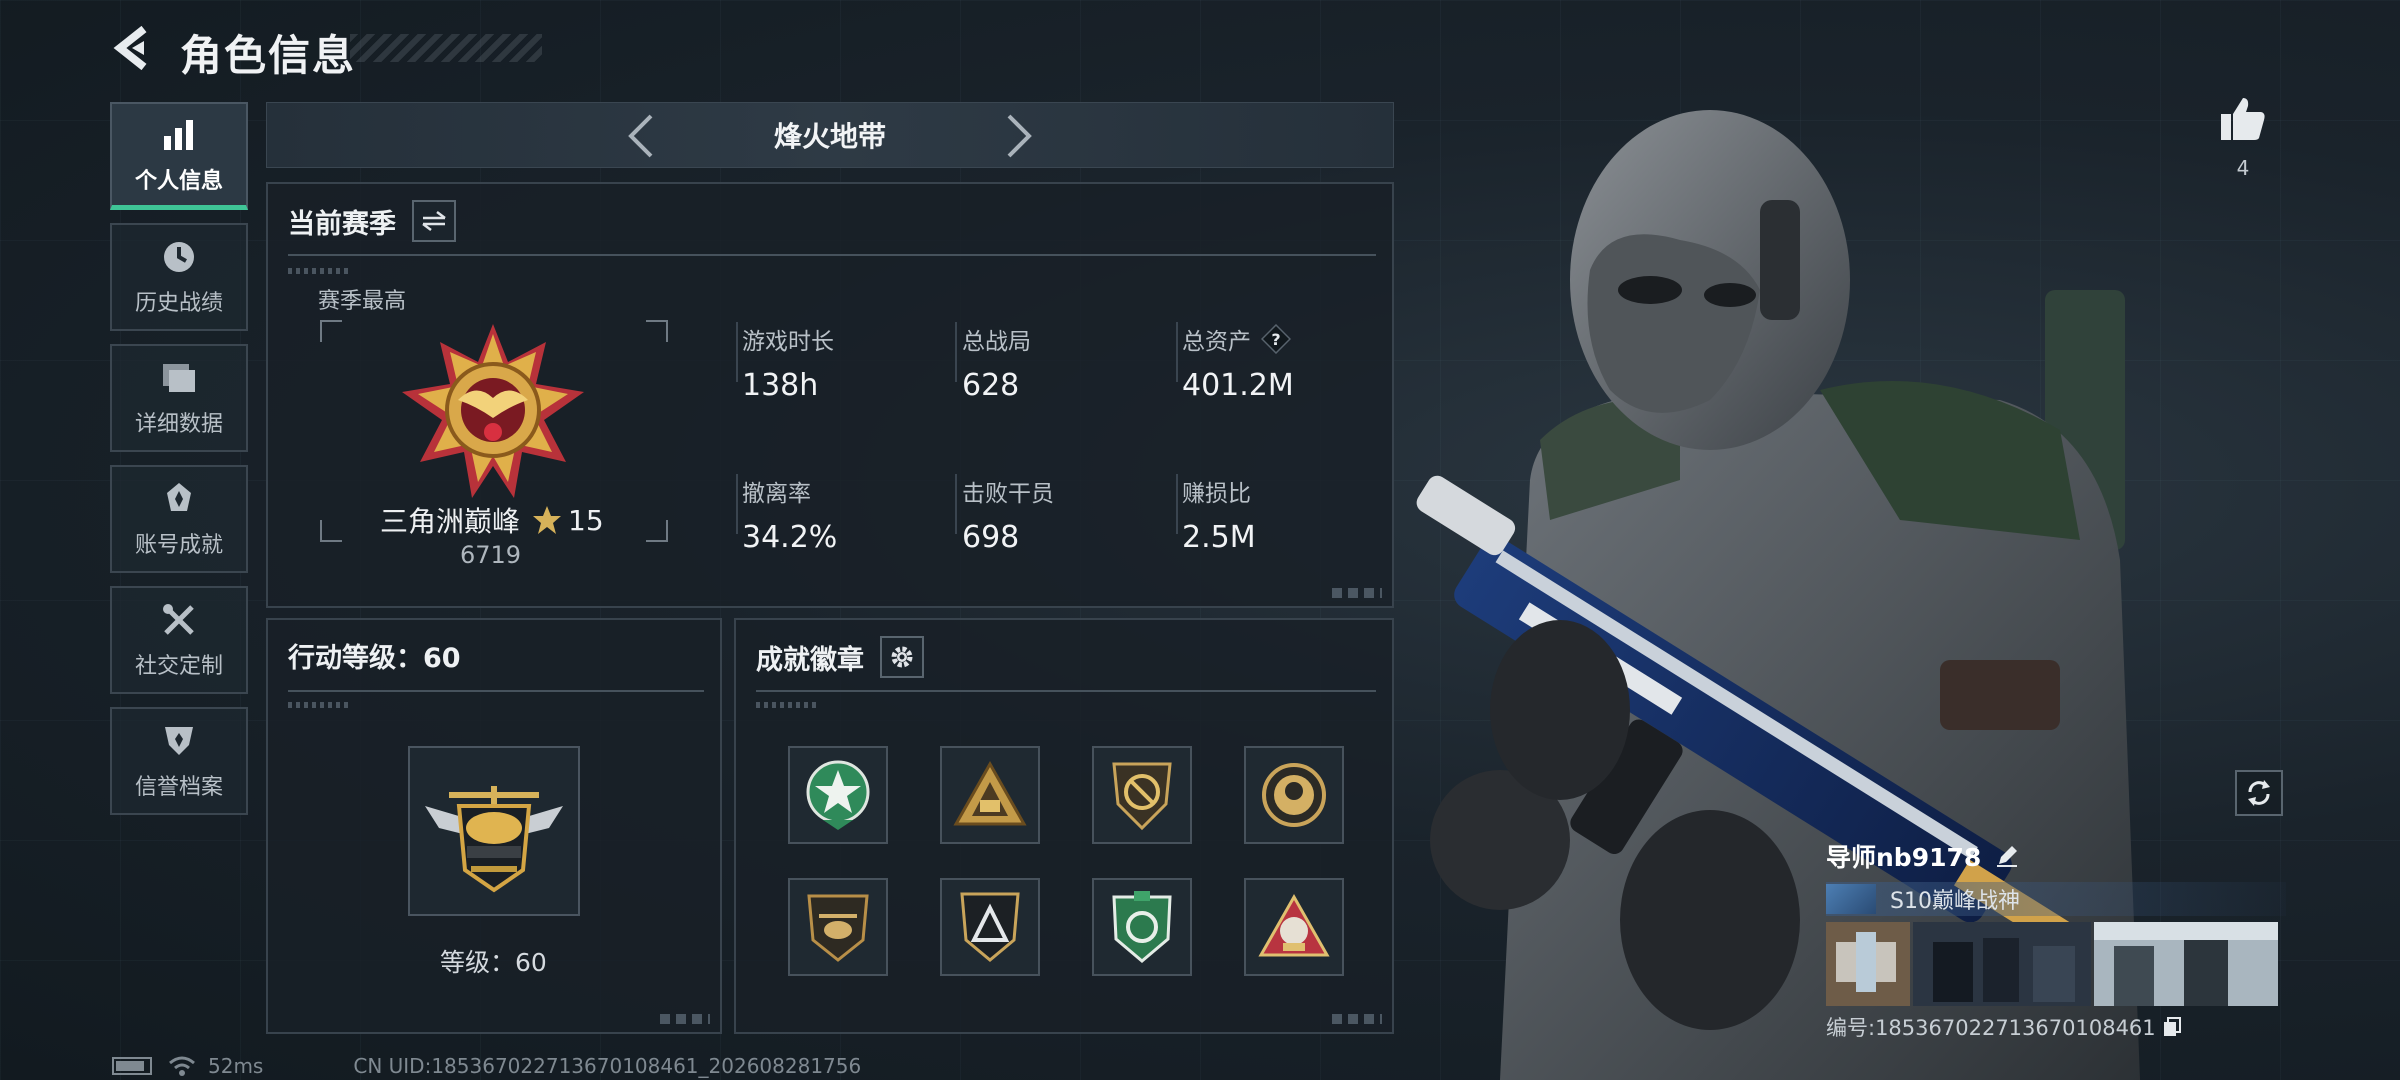  What do you see at coordinates (2172, 1027) in the screenshot?
I see `copy-icon` at bounding box center [2172, 1027].